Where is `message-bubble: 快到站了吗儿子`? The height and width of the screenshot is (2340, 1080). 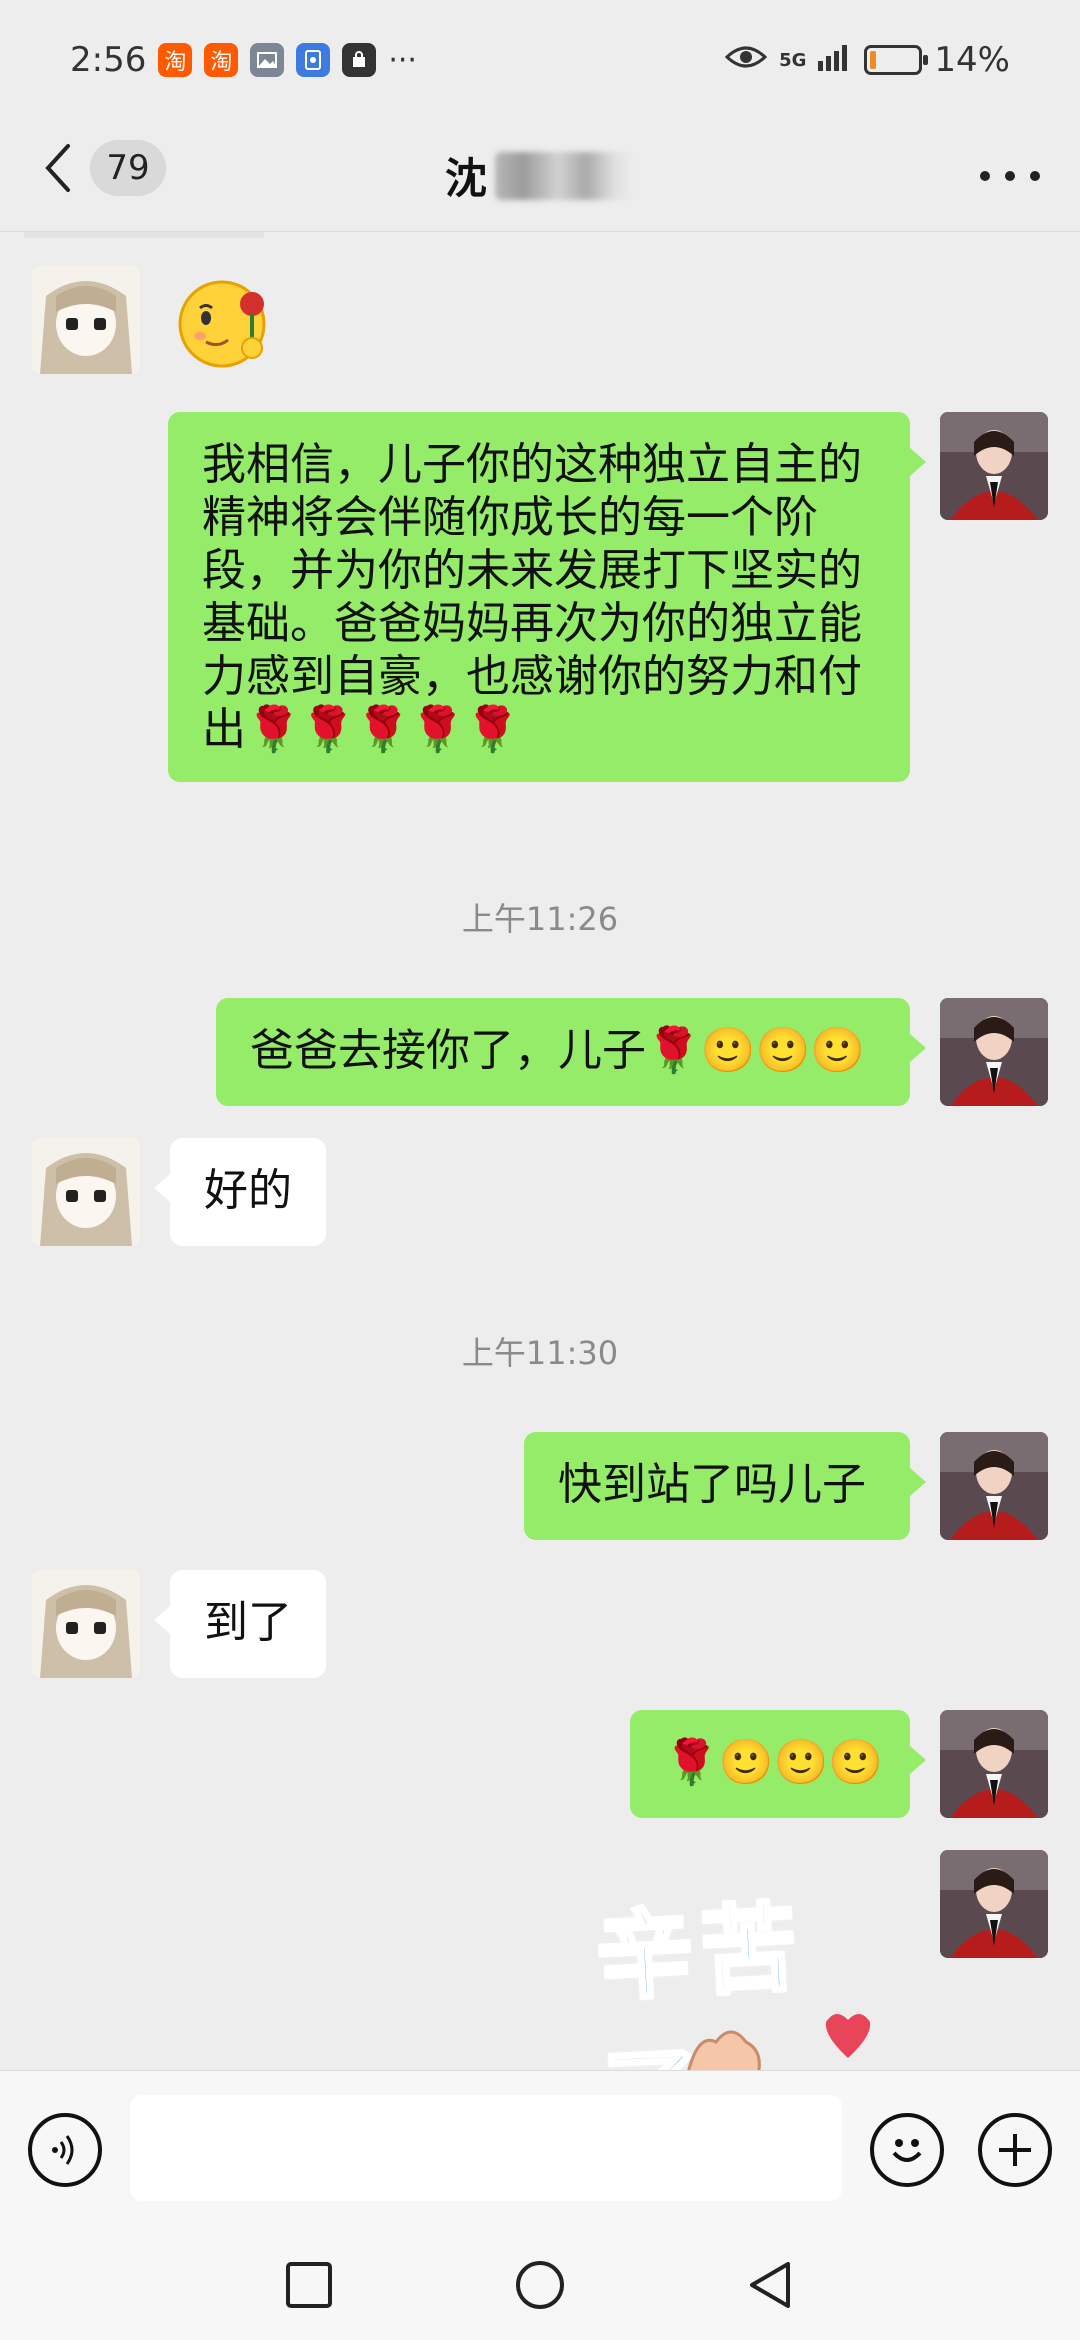
message-bubble: 快到站了吗儿子 is located at coordinates (725, 1486).